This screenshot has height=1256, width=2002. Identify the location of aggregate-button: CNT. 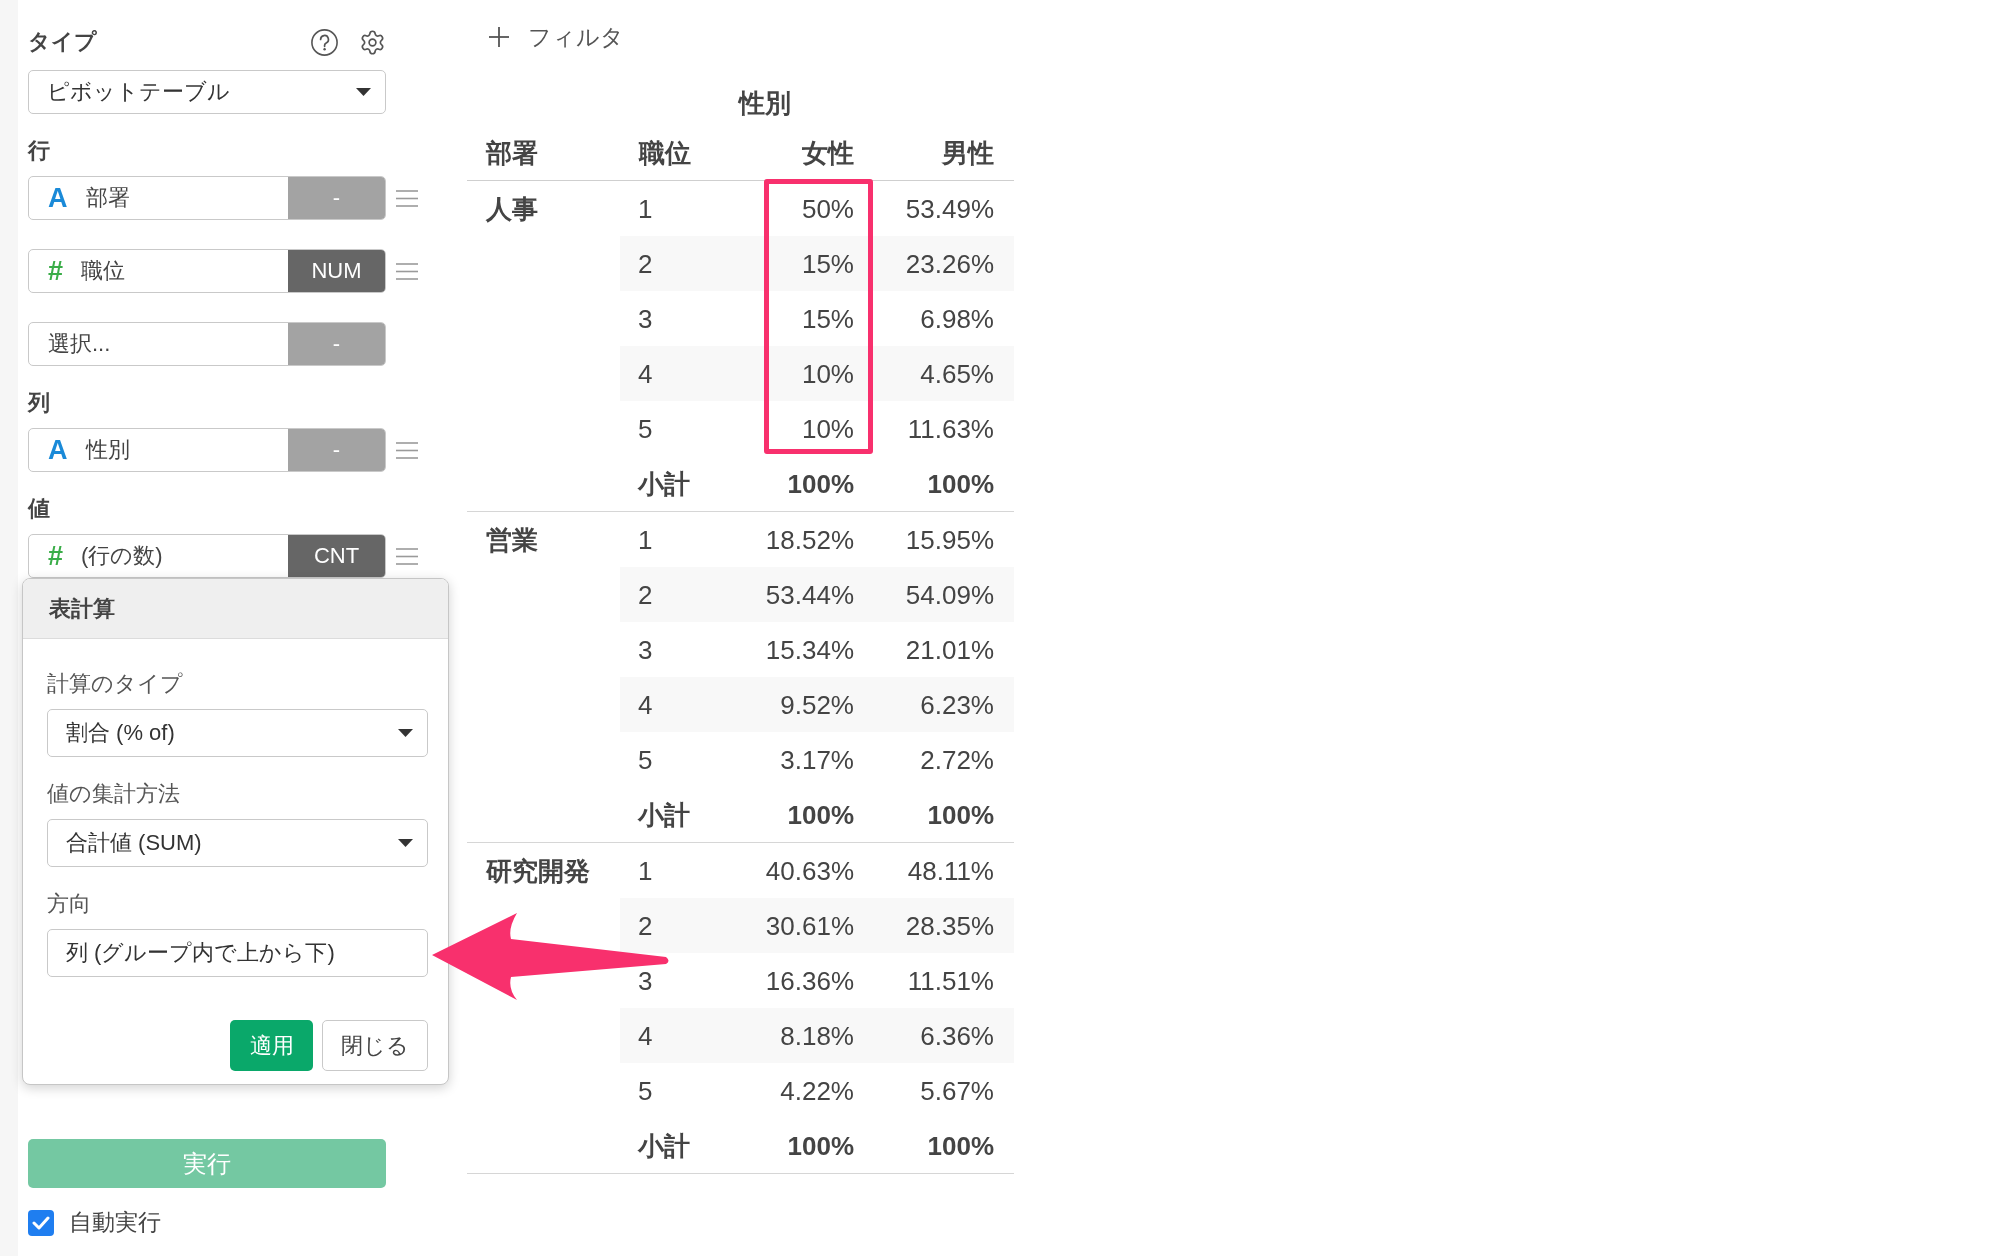
(336, 556).